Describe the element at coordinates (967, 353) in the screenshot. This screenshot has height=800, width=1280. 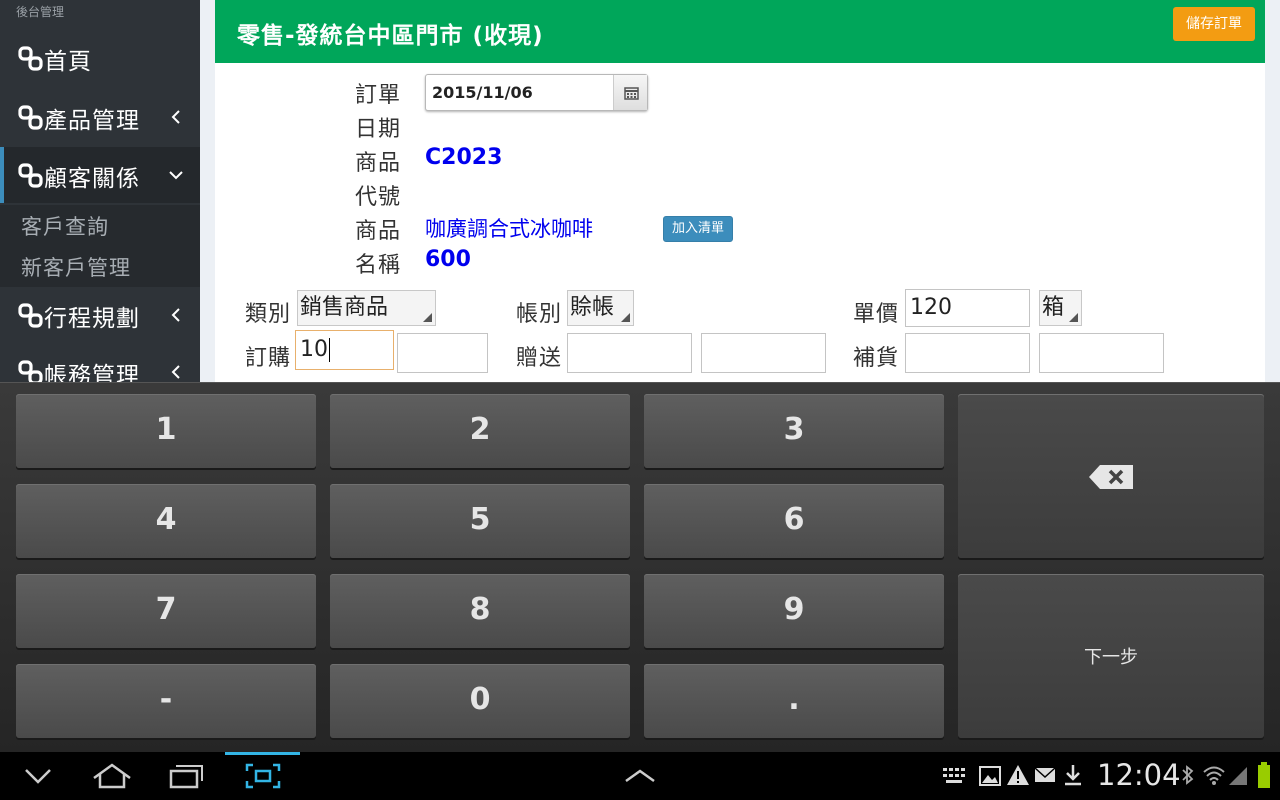
I see `restock-field` at that location.